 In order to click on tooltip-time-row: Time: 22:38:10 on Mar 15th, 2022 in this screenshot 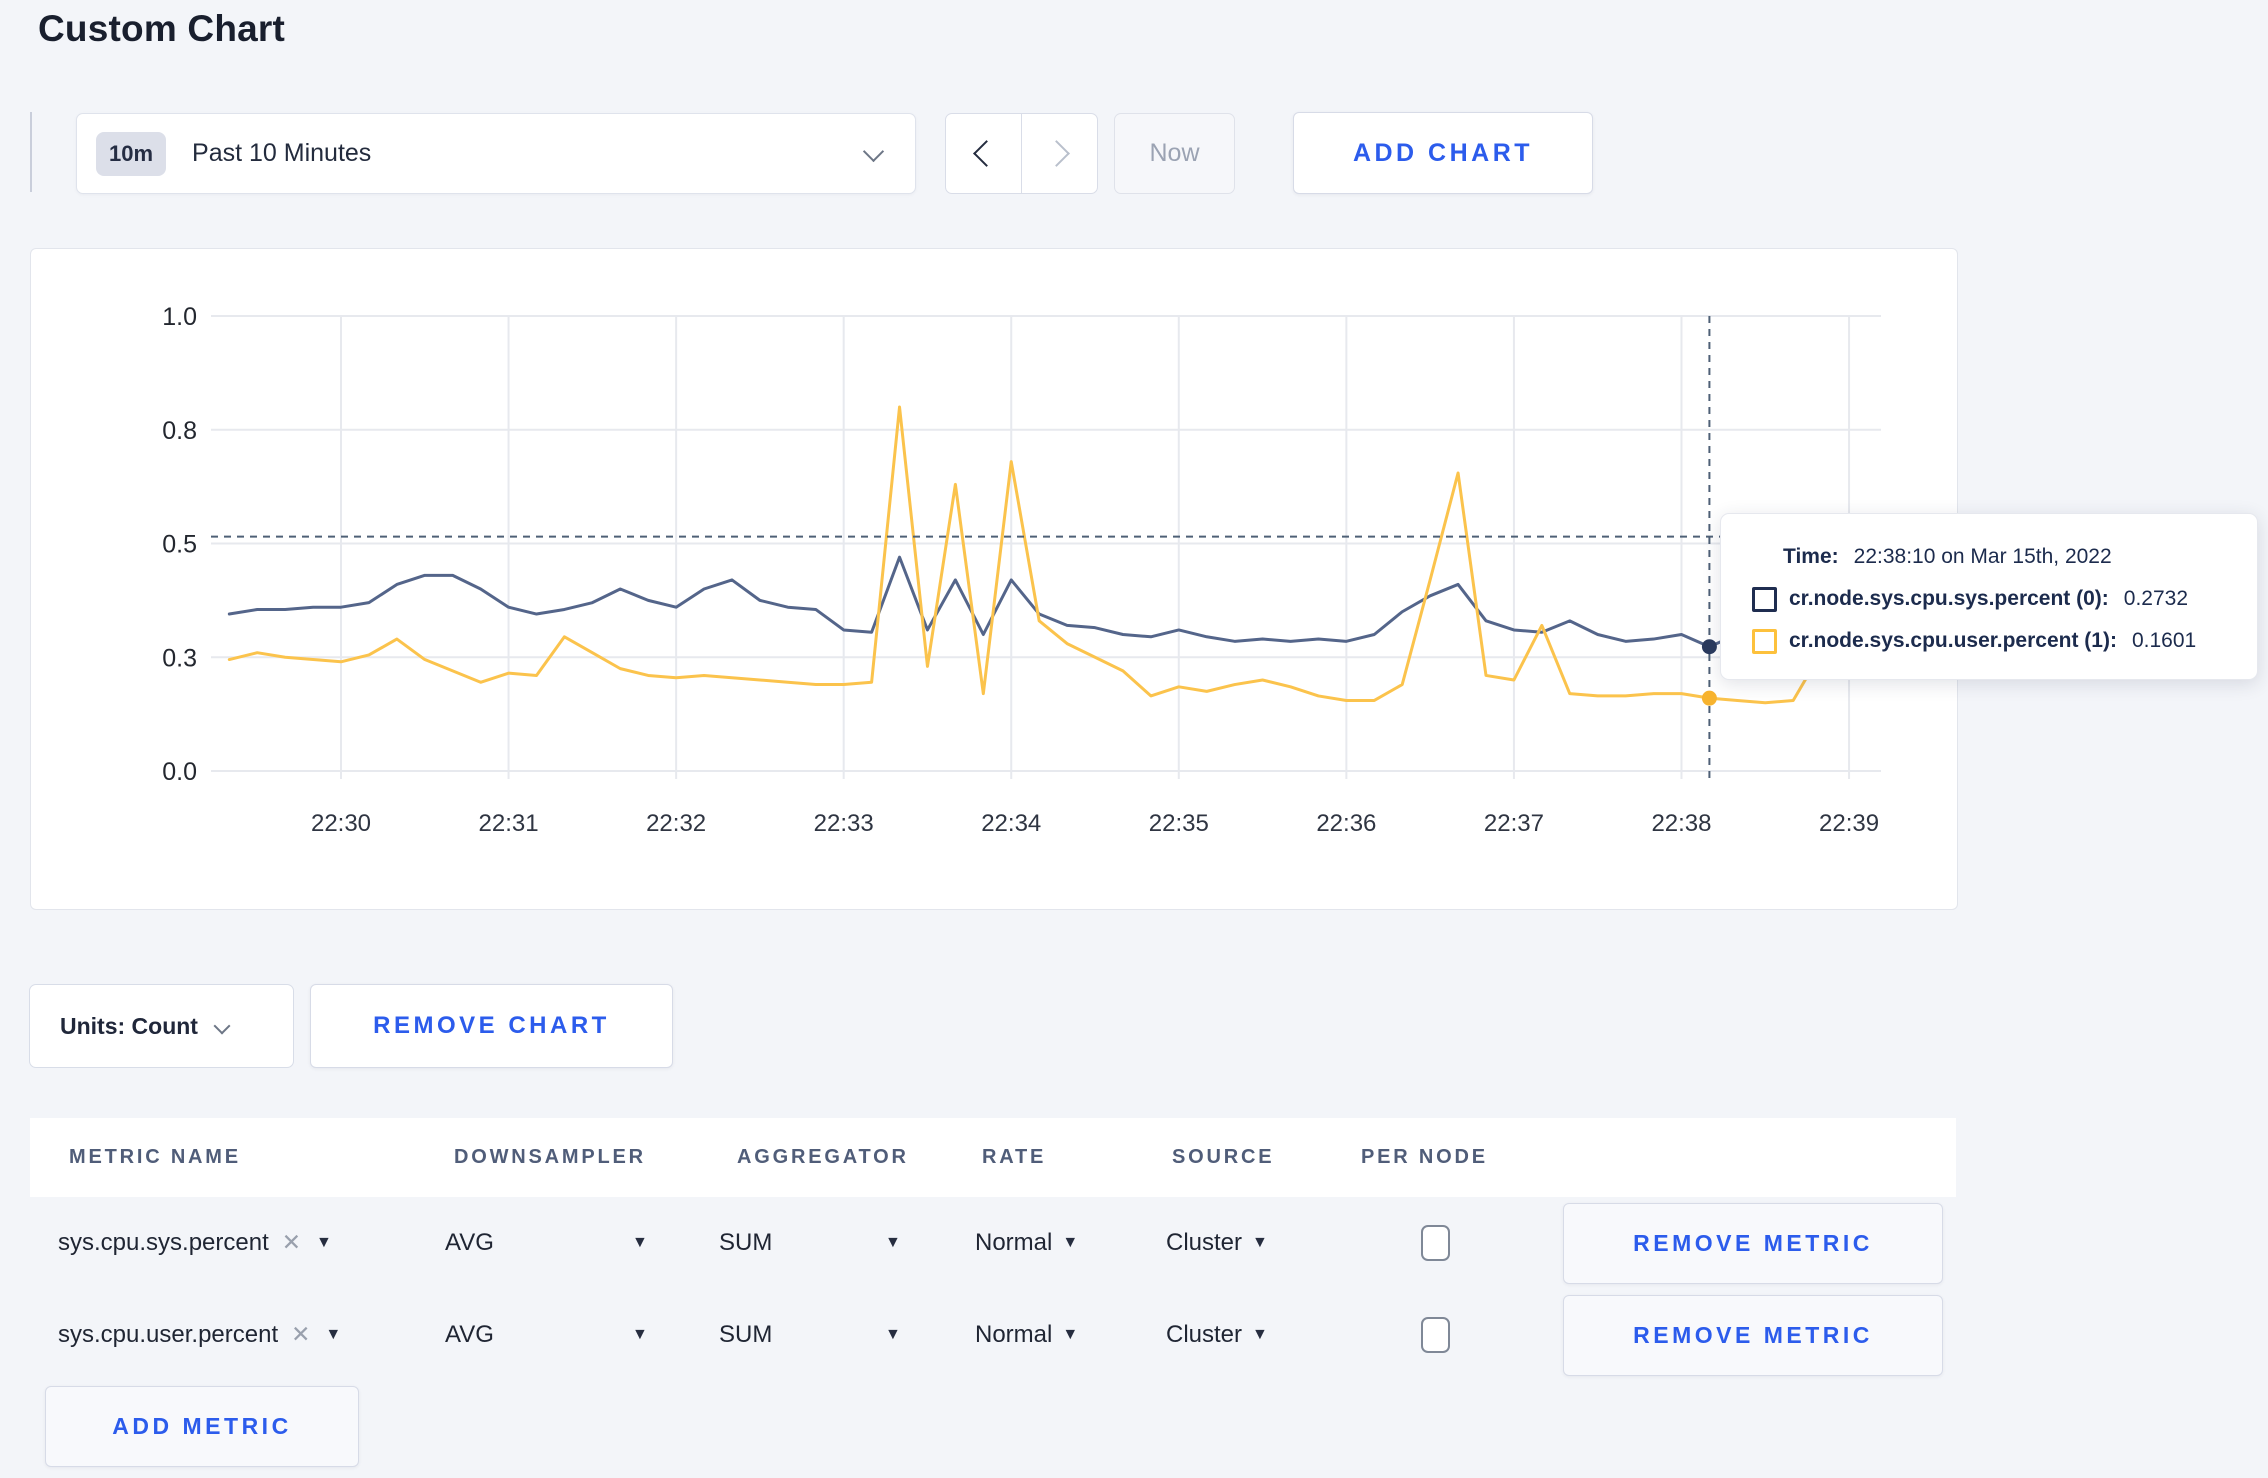, I will do `click(1989, 557)`.